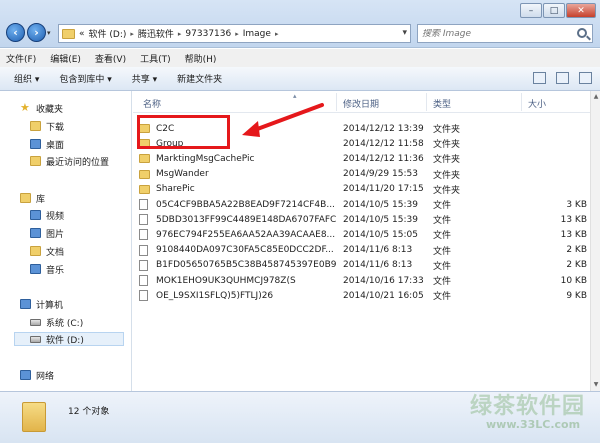 This screenshot has height=443, width=600. Describe the element at coordinates (215, 295) in the screenshot. I see `file-name: OE_L9SXI1SFLQ)5)FTLJ)26` at that location.